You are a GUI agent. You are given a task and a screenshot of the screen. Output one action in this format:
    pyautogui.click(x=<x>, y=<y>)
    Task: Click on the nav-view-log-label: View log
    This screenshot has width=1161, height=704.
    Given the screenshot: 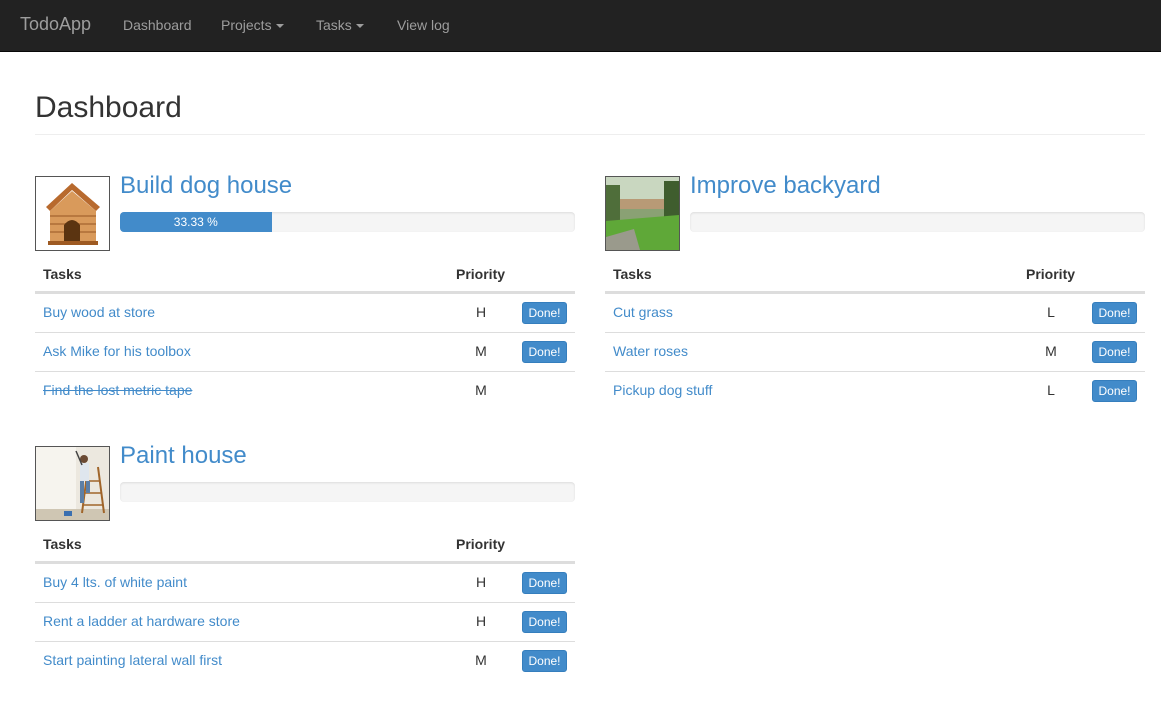 What is the action you would take?
    pyautogui.click(x=423, y=25)
    